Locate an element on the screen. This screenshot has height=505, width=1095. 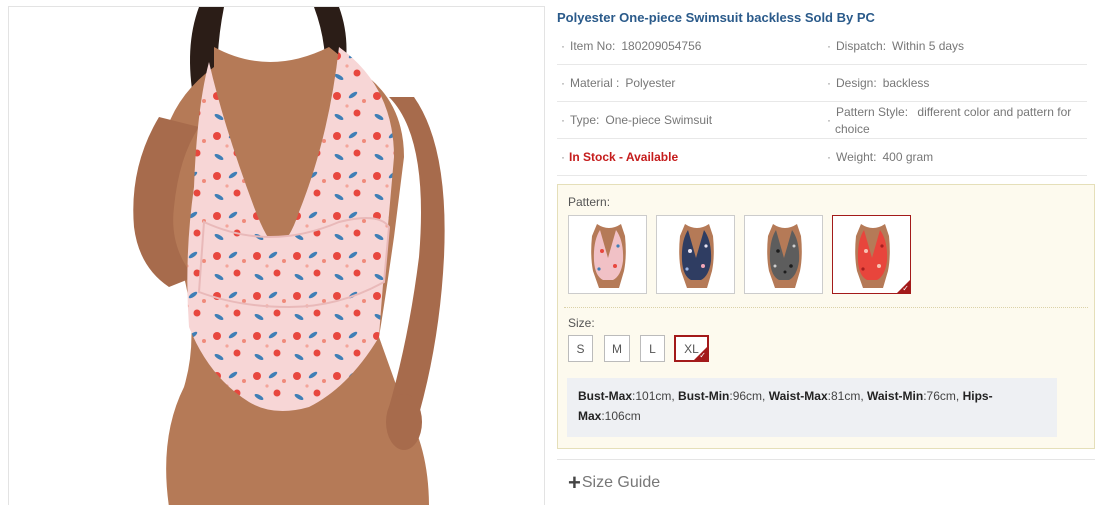
spec-label: Item No: is located at coordinates (593, 46).